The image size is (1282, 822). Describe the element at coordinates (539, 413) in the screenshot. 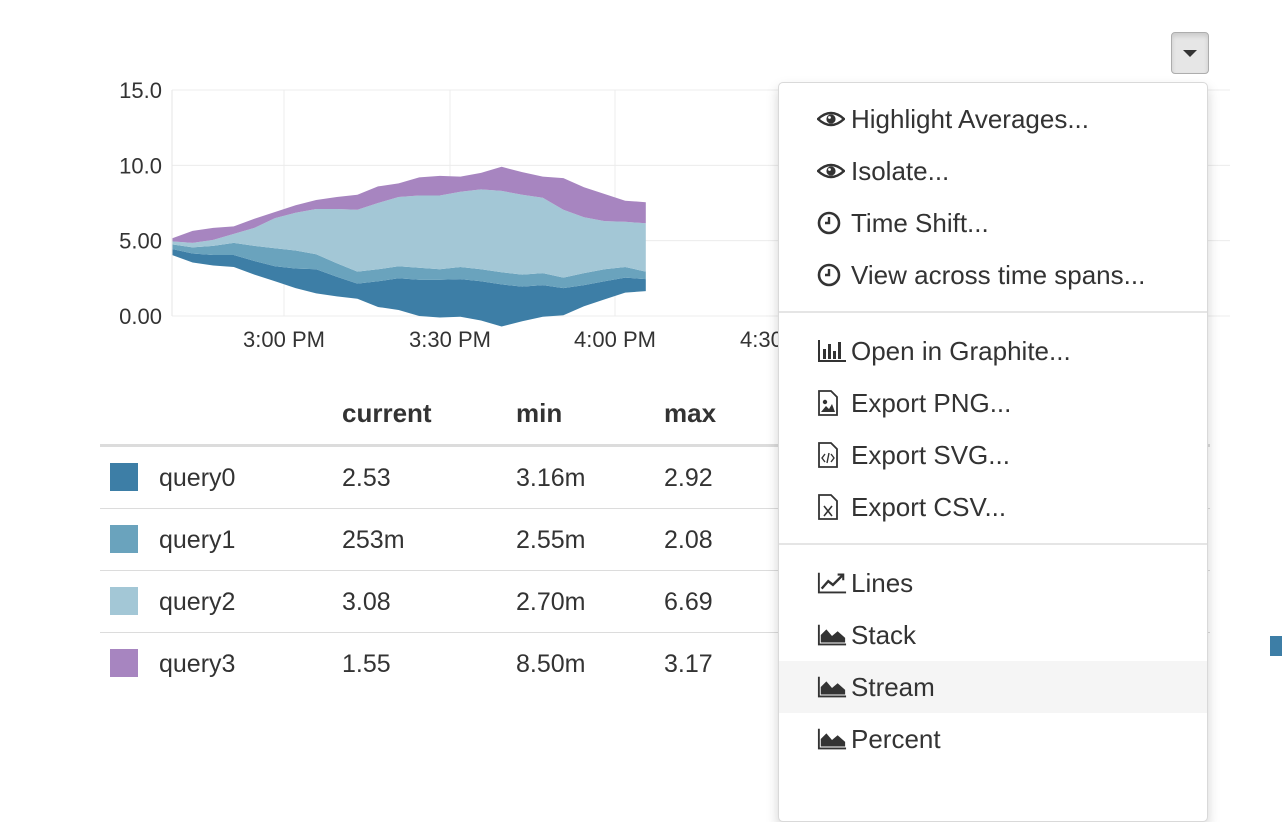

I see `legend-header-min: min` at that location.